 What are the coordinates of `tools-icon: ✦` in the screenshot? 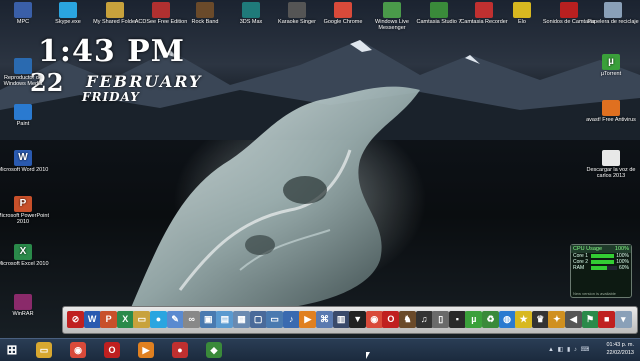 It's located at (557, 319).